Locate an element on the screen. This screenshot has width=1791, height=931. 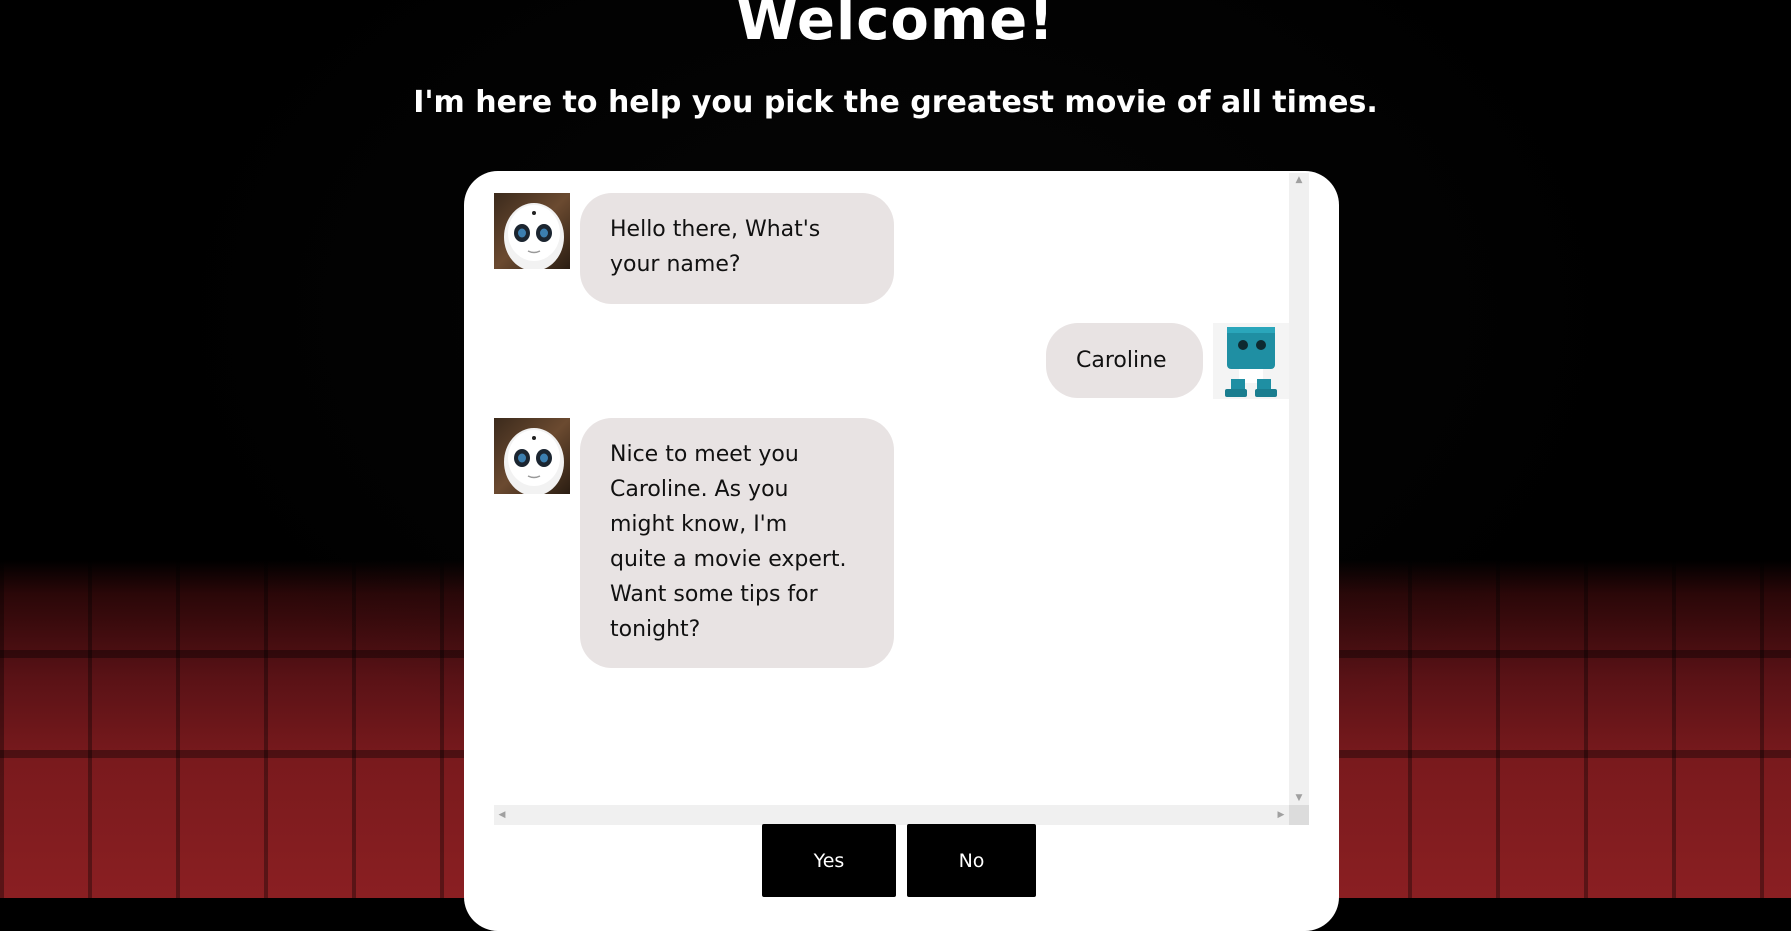
message-line: quite a movie expert. is located at coordinates (728, 559).